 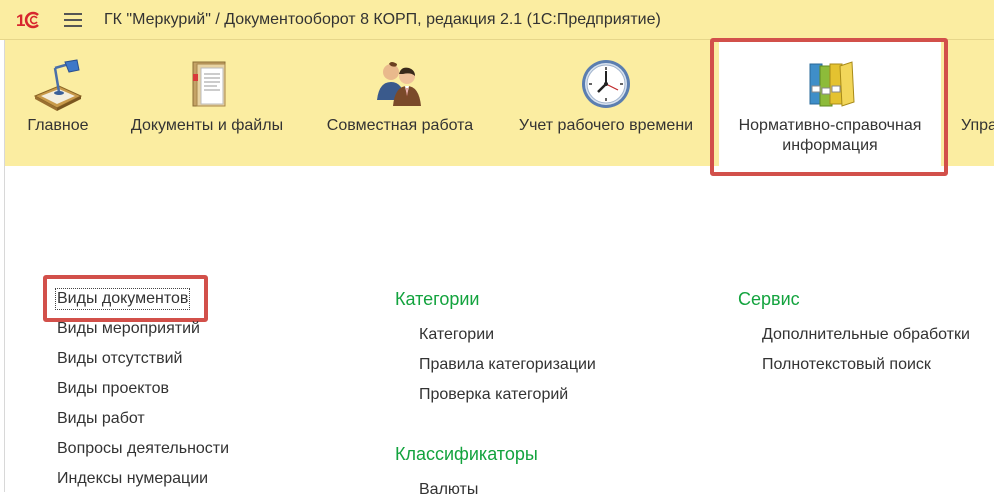 I want to click on list-item: Виды проектов, so click(x=113, y=389).